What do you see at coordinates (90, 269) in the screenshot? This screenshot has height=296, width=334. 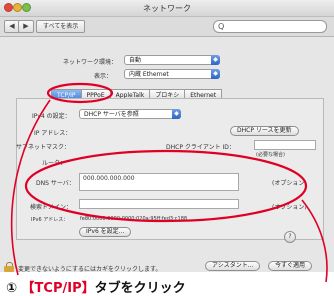 I see `lock-message: 変更できないようにするにはカギをクリックします。` at bounding box center [90, 269].